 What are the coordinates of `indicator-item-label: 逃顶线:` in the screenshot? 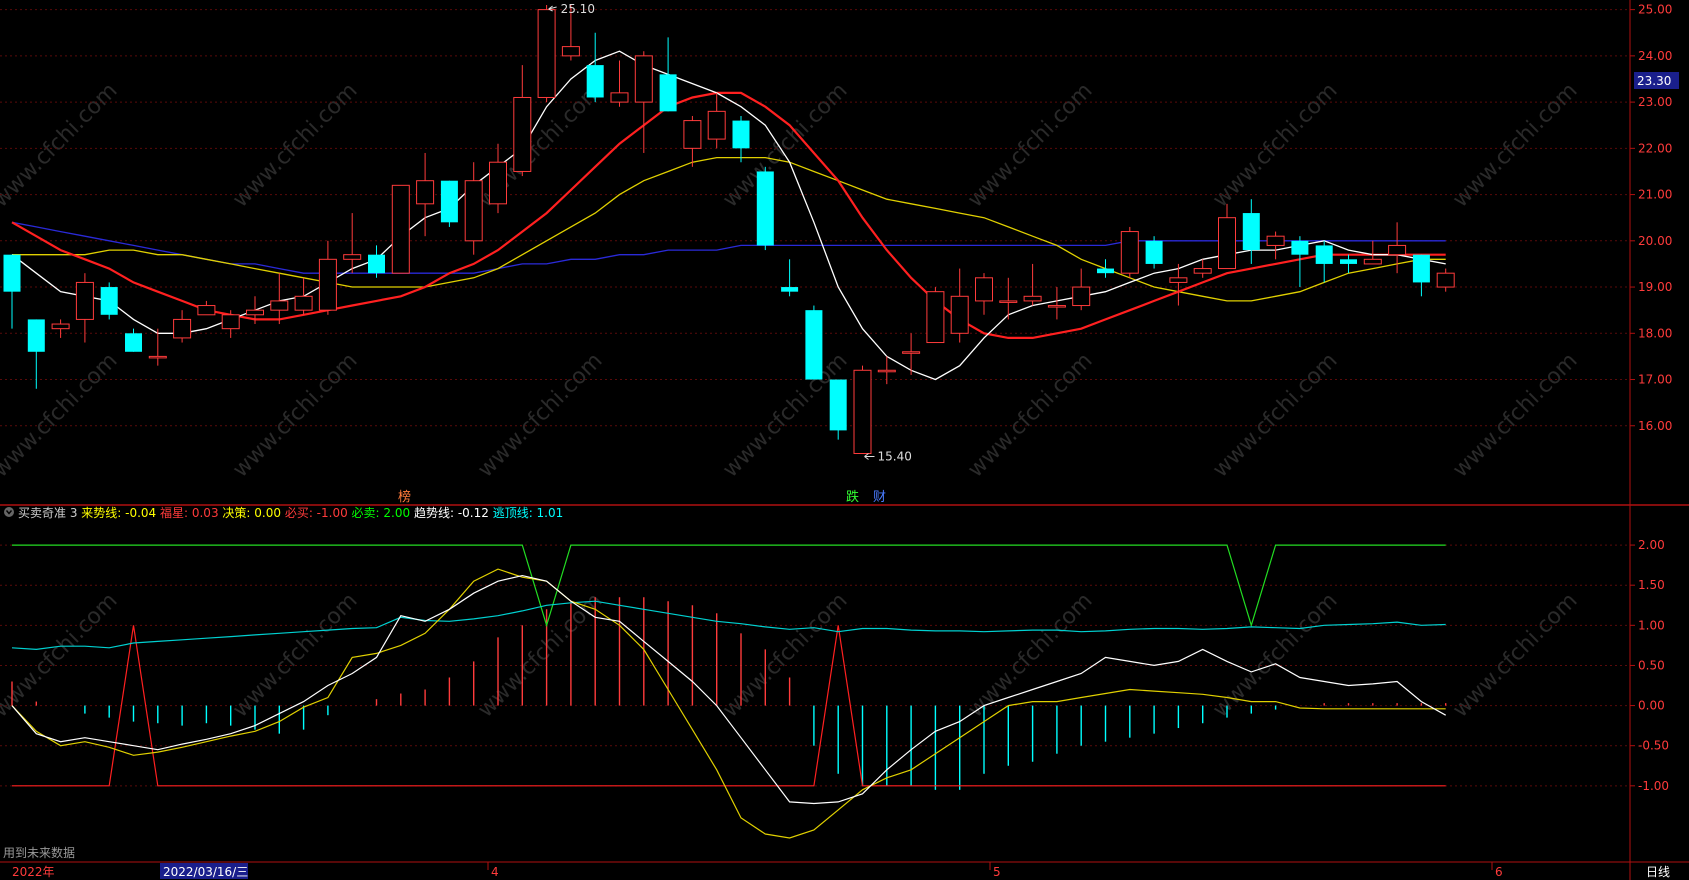 It's located at (515, 513).